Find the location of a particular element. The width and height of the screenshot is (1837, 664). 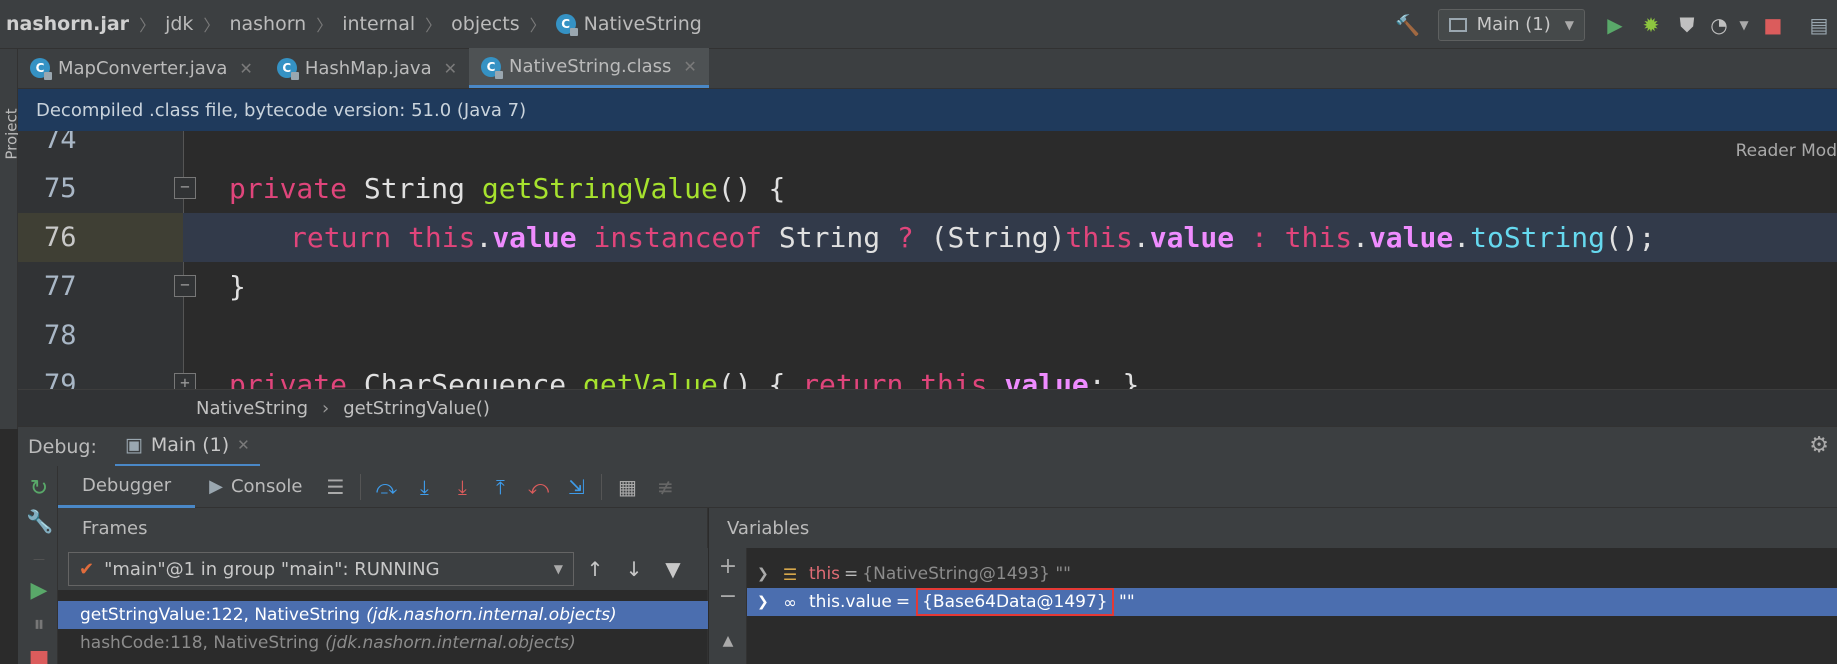

tab-mapconverter: C MapConverter.java ✕ is located at coordinates (141, 68).